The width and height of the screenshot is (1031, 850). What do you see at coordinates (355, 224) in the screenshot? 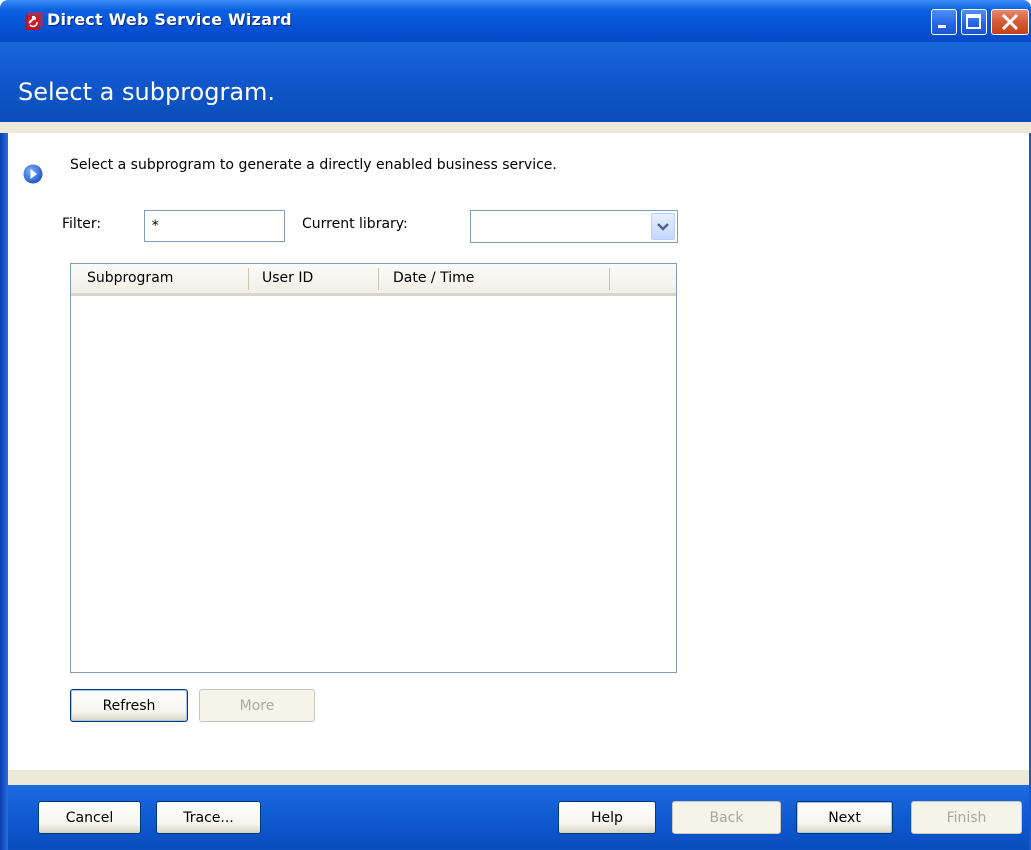
I see `current-library-label: Current library:` at bounding box center [355, 224].